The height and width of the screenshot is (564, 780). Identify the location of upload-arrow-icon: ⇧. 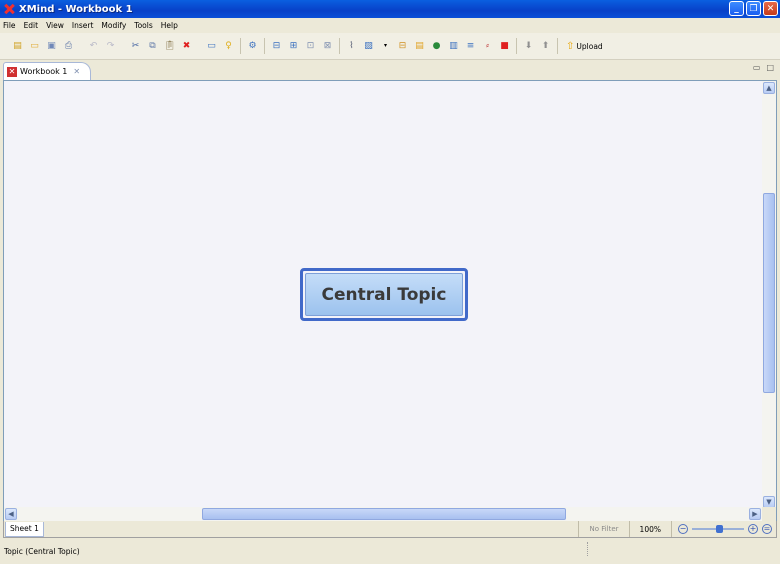
(570, 46).